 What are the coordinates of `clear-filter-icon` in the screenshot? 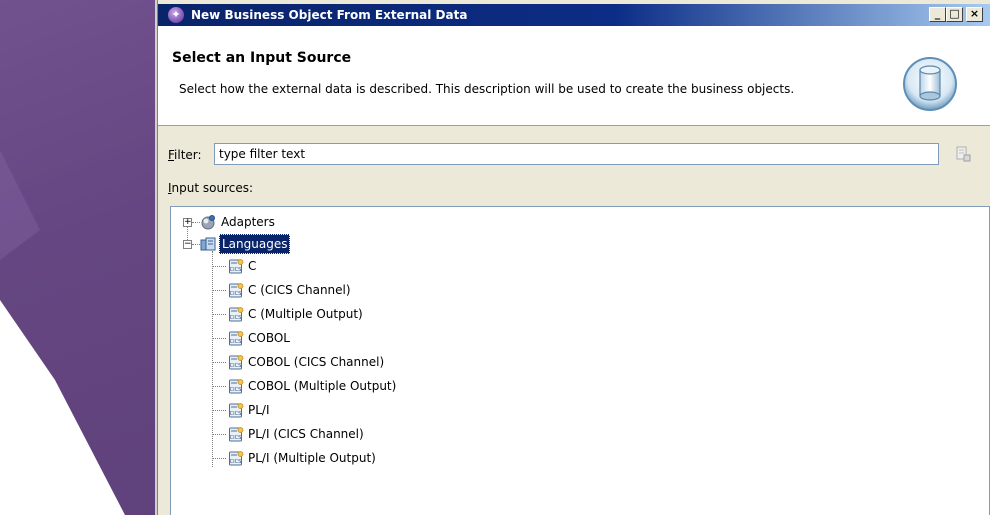 It's located at (963, 154).